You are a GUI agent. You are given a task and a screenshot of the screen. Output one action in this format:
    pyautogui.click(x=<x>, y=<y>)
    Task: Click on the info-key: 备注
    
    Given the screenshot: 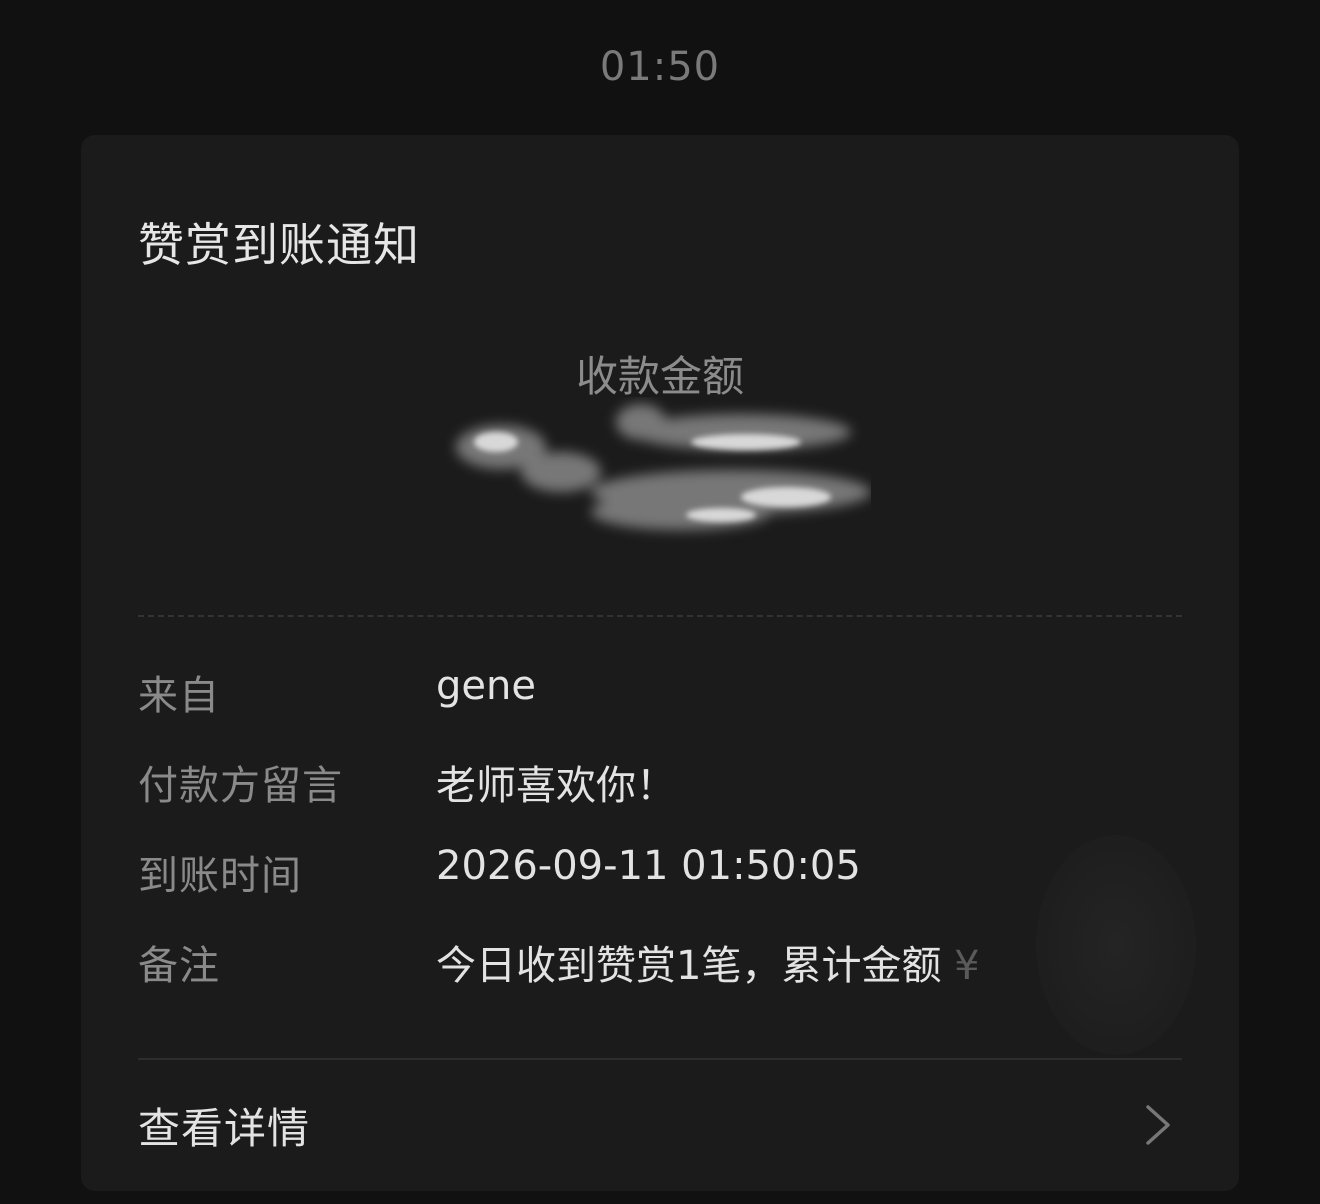 What is the action you would take?
    pyautogui.click(x=179, y=966)
    